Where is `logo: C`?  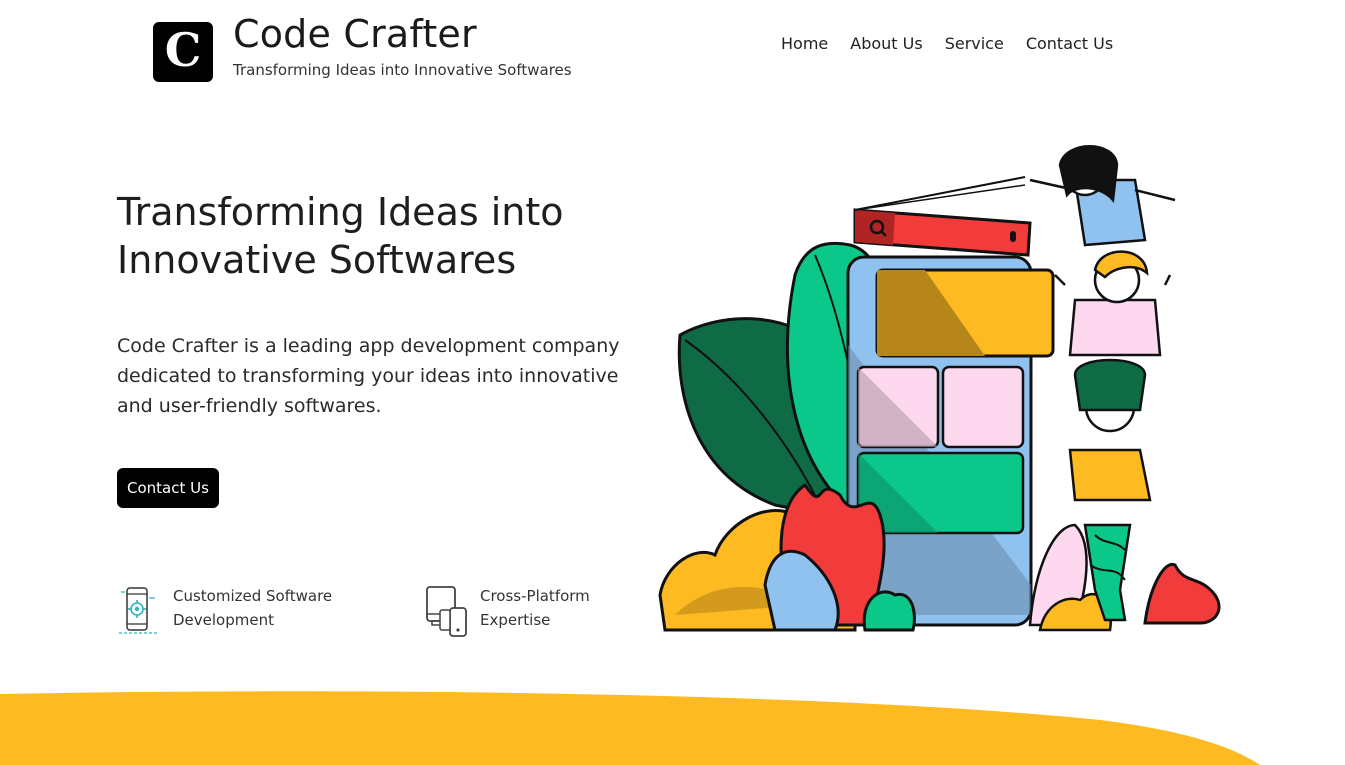
logo: C is located at coordinates (183, 52).